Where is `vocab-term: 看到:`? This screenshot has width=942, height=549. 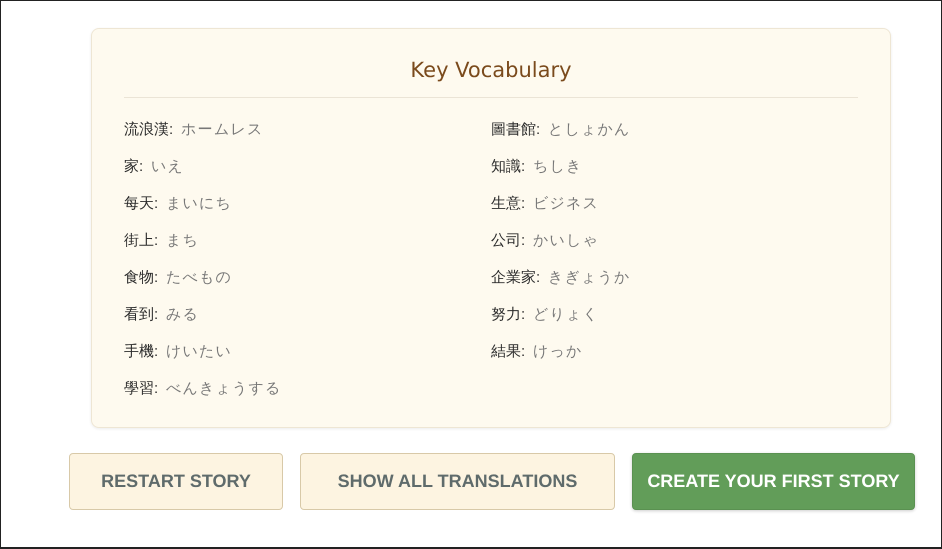 vocab-term: 看到: is located at coordinates (141, 315).